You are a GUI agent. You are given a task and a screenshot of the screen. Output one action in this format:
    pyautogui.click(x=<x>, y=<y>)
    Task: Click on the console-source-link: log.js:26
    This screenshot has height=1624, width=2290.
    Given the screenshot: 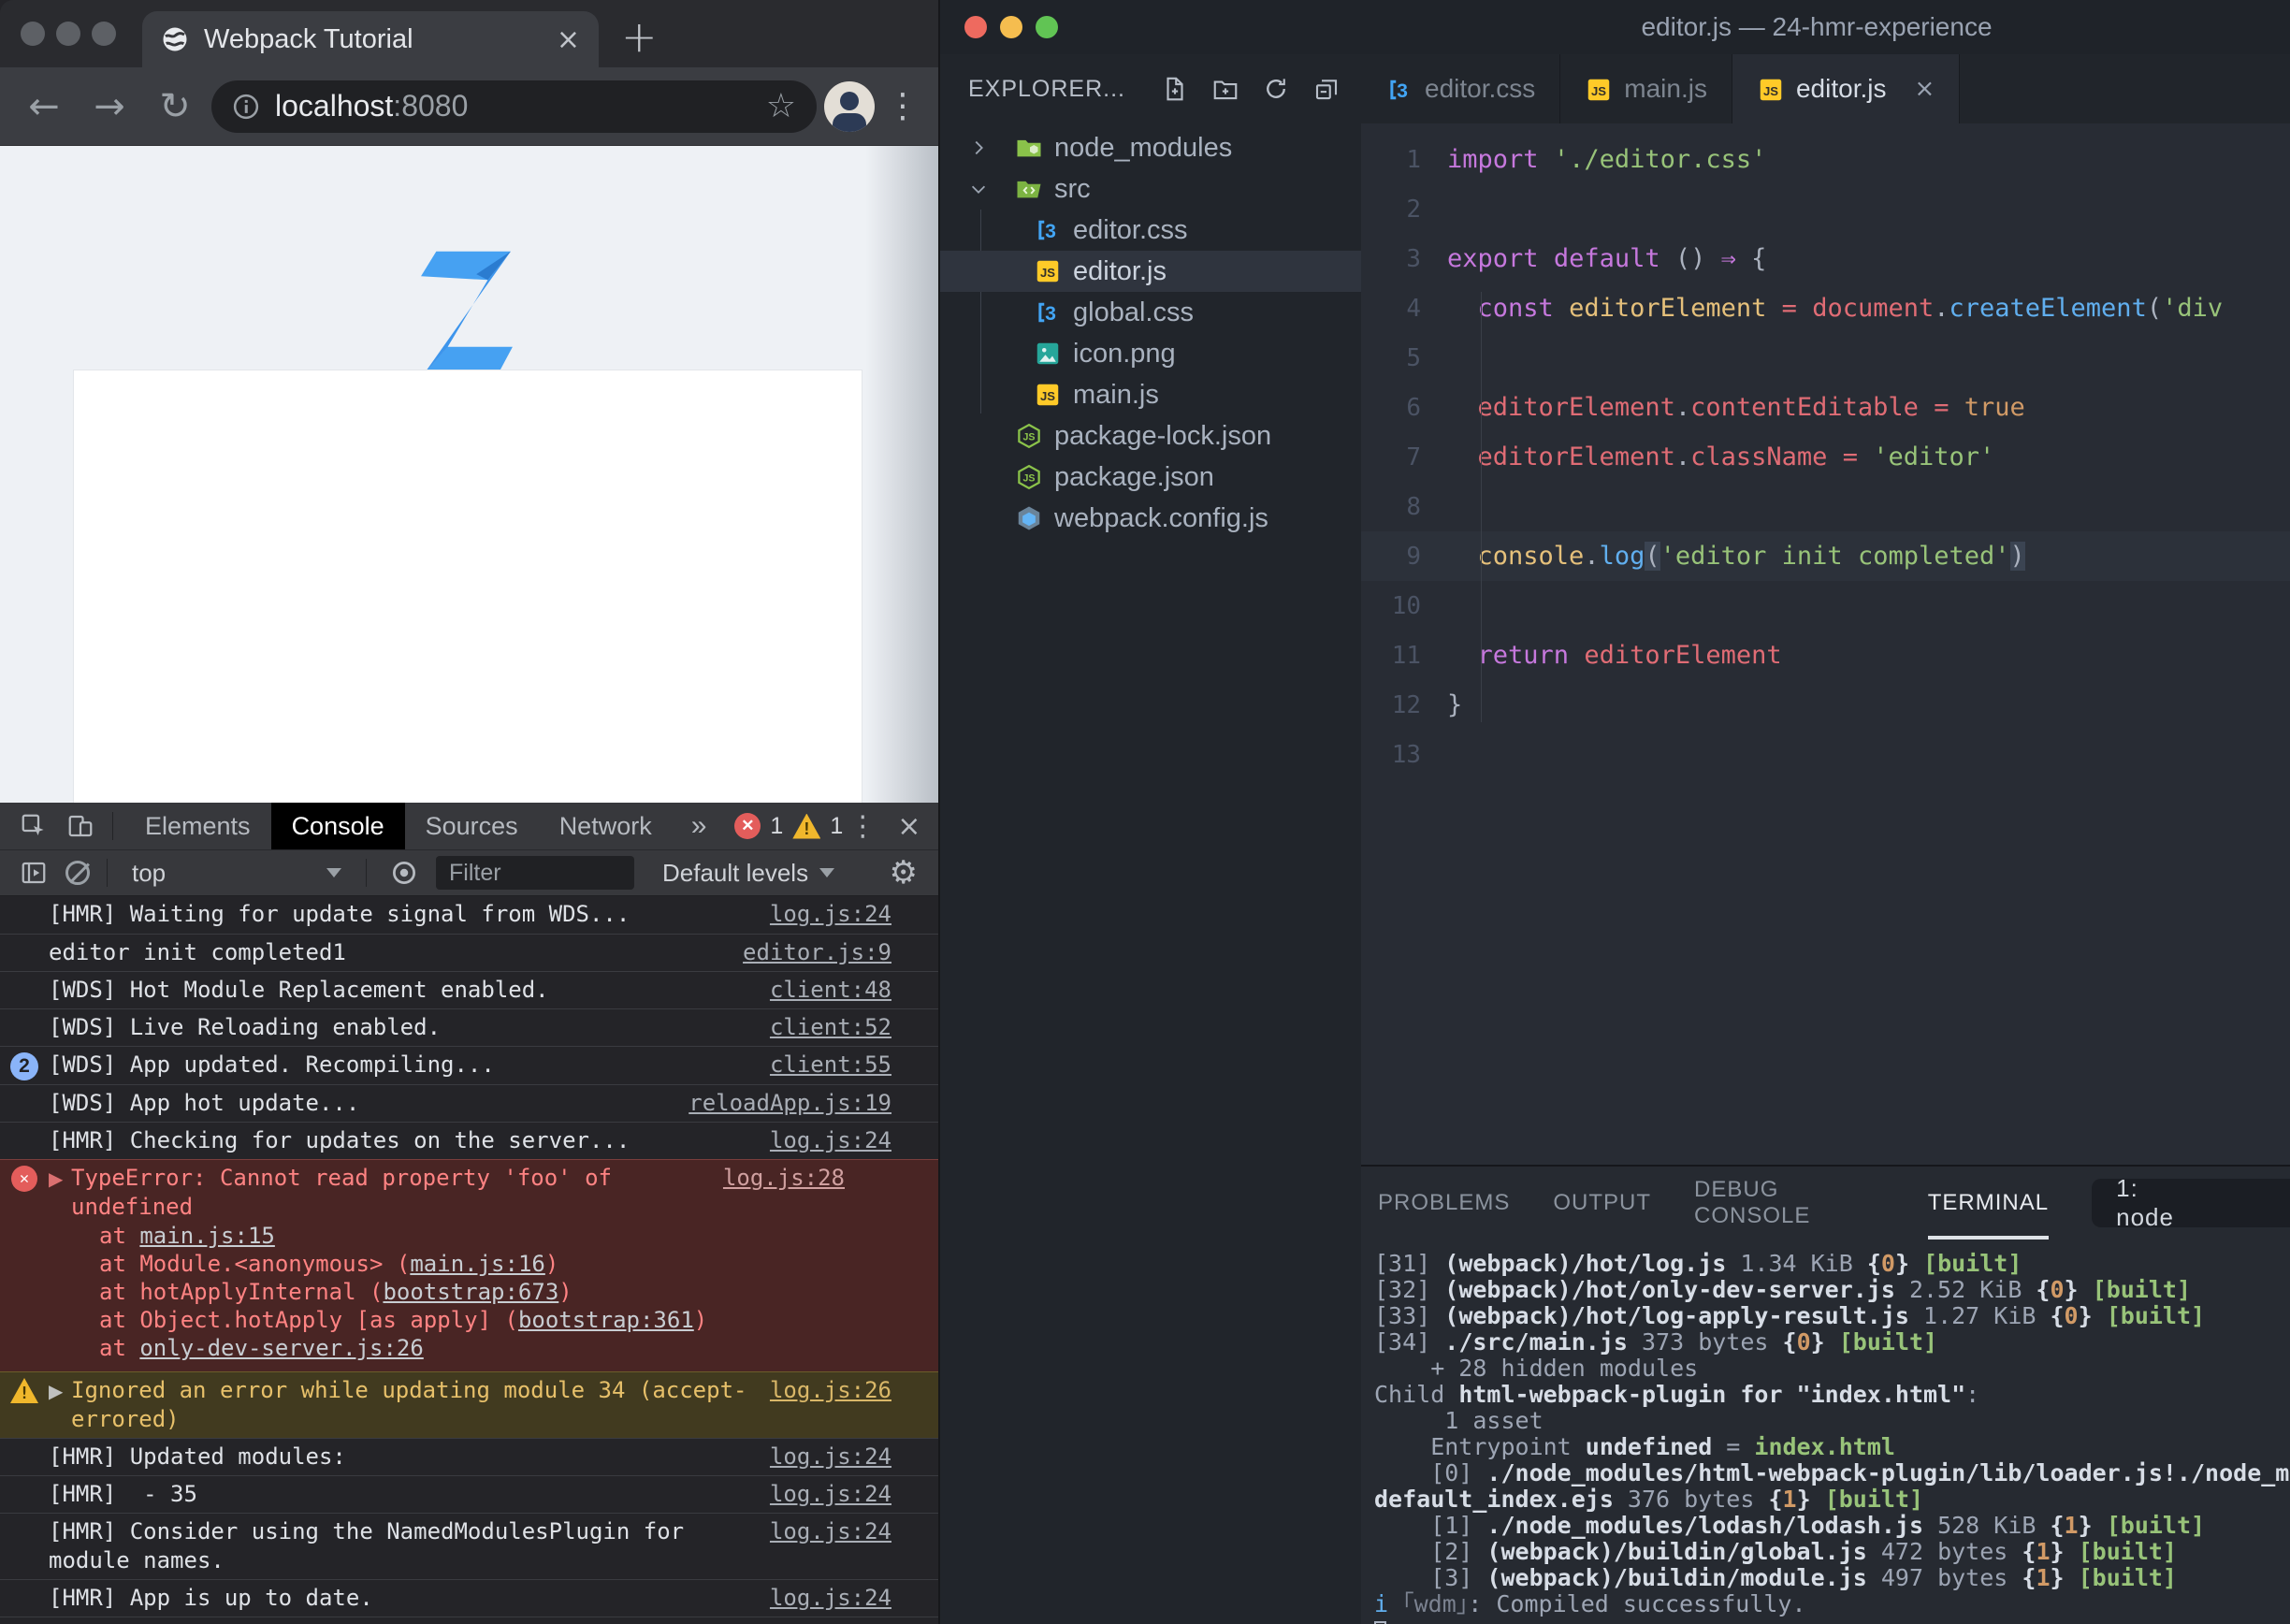 What is the action you would take?
    pyautogui.click(x=831, y=1390)
    